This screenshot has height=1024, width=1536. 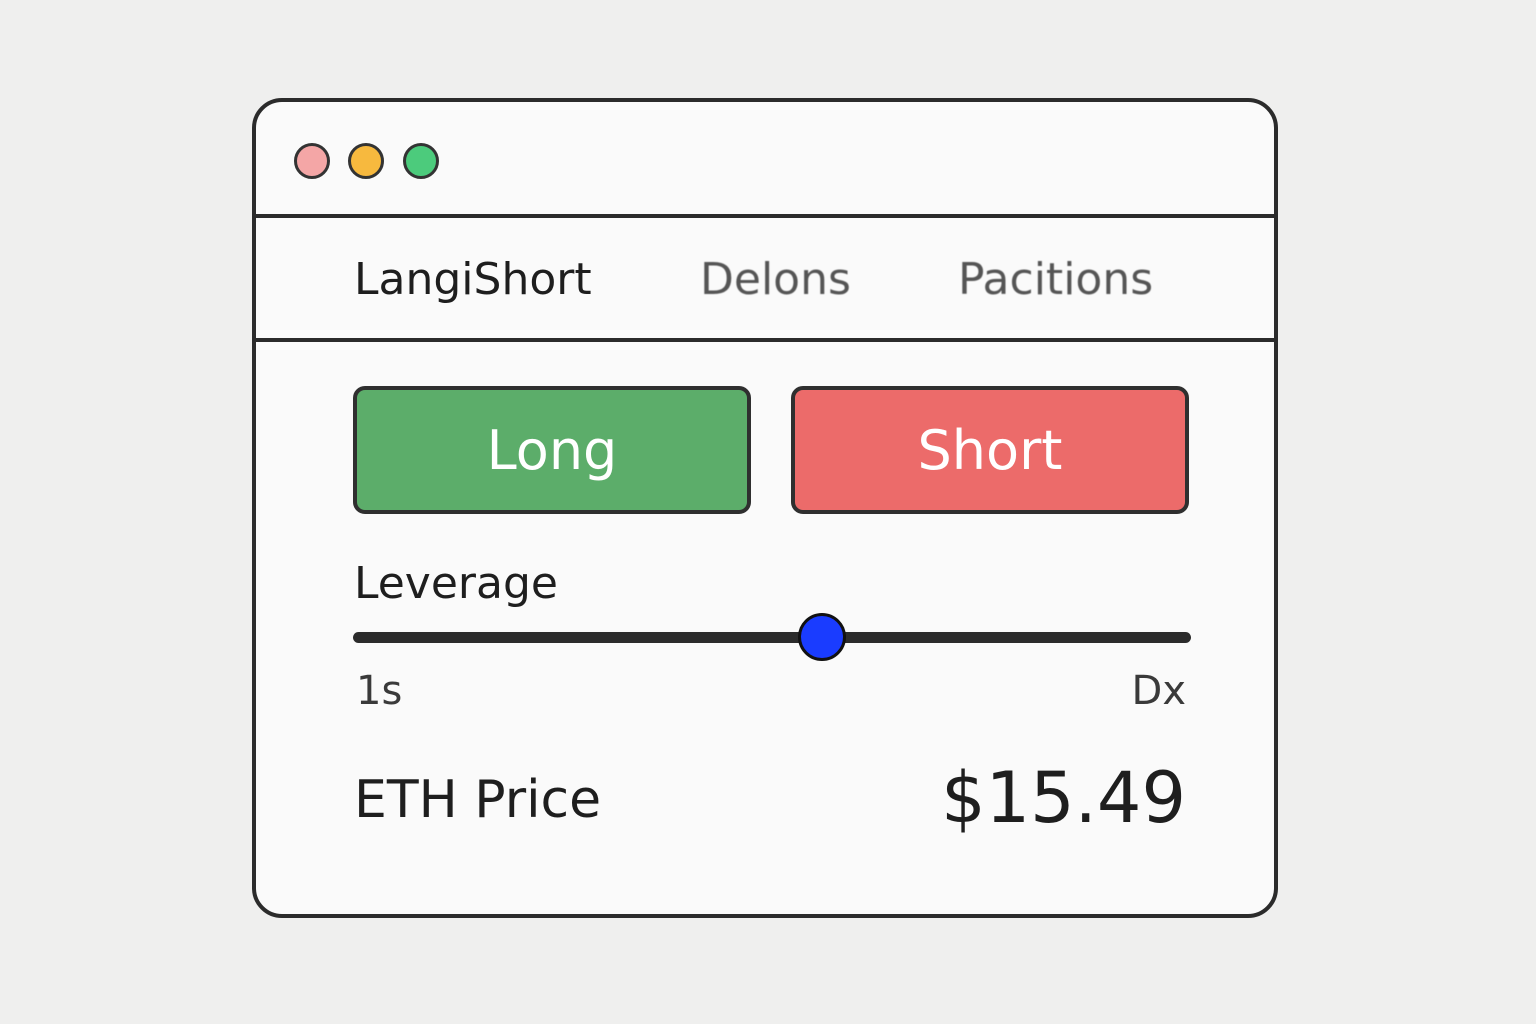 I want to click on long-button: Long, so click(x=552, y=450).